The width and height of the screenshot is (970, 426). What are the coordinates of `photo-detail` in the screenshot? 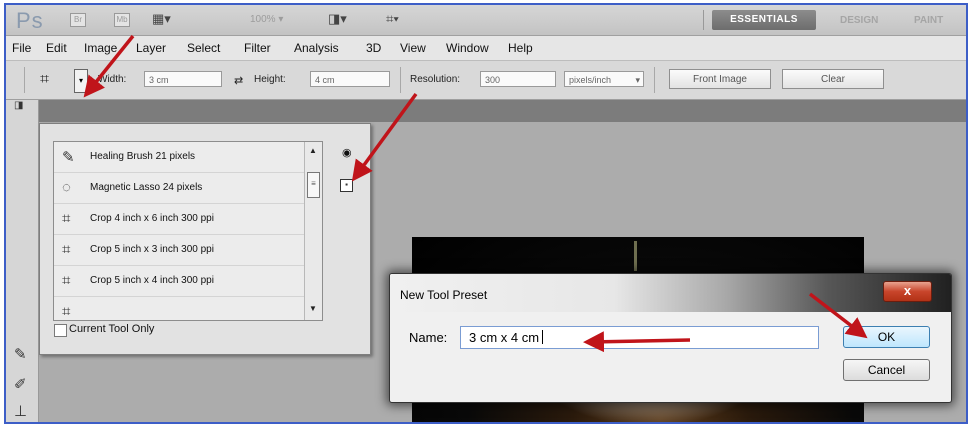 It's located at (635, 256).